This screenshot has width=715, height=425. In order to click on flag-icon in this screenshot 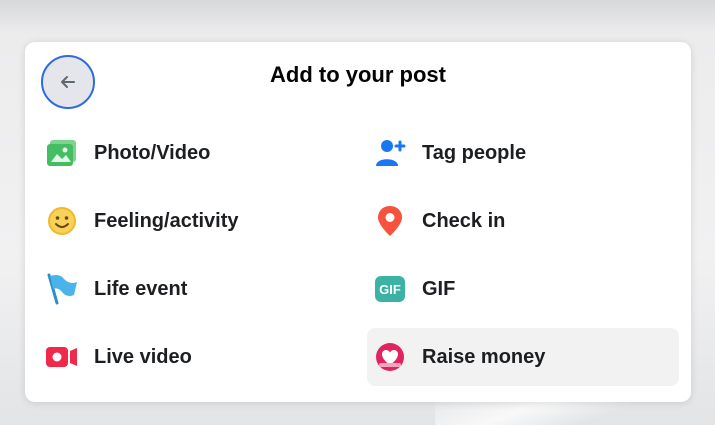, I will do `click(62, 289)`.